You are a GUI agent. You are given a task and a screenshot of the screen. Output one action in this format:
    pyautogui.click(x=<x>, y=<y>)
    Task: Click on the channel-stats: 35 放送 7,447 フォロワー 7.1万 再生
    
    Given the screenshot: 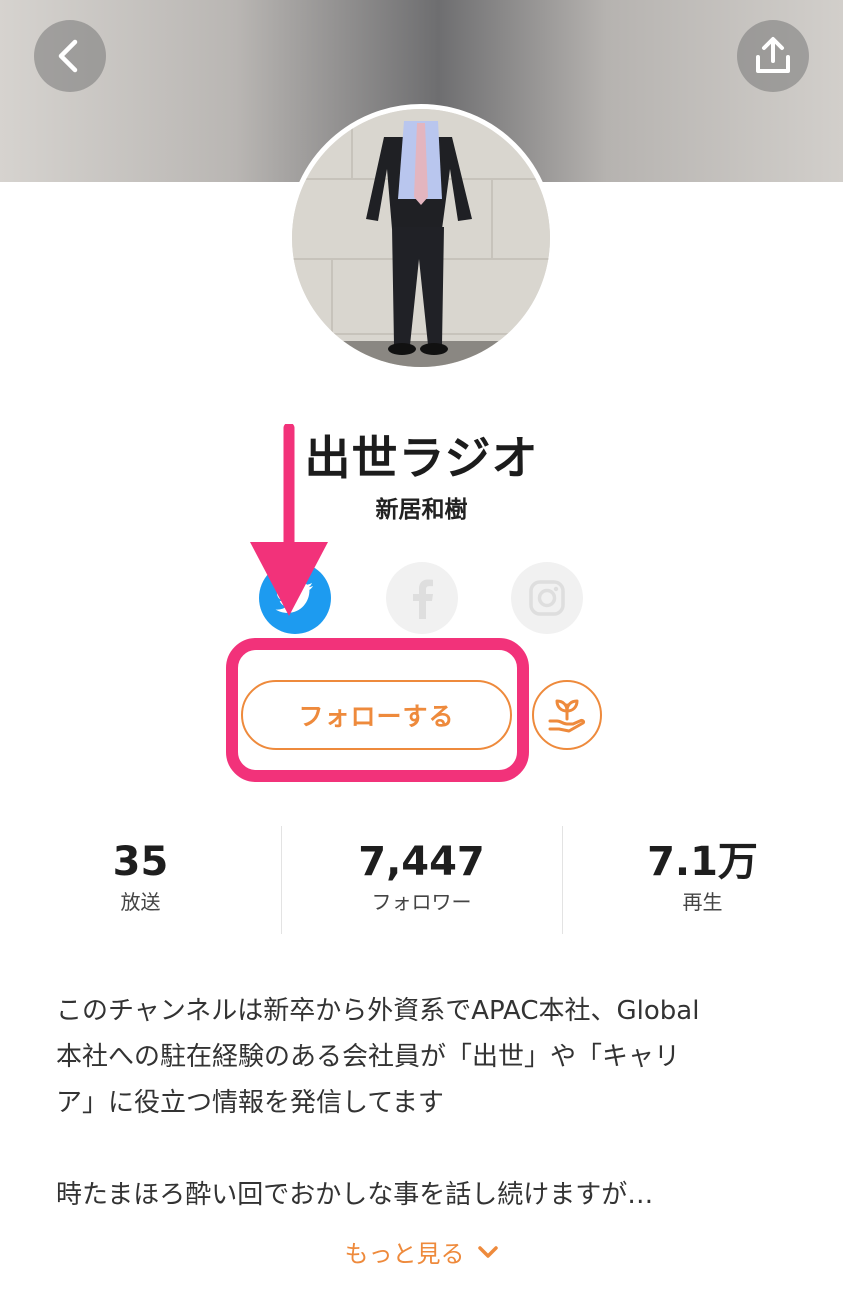 What is the action you would take?
    pyautogui.click(x=421, y=880)
    